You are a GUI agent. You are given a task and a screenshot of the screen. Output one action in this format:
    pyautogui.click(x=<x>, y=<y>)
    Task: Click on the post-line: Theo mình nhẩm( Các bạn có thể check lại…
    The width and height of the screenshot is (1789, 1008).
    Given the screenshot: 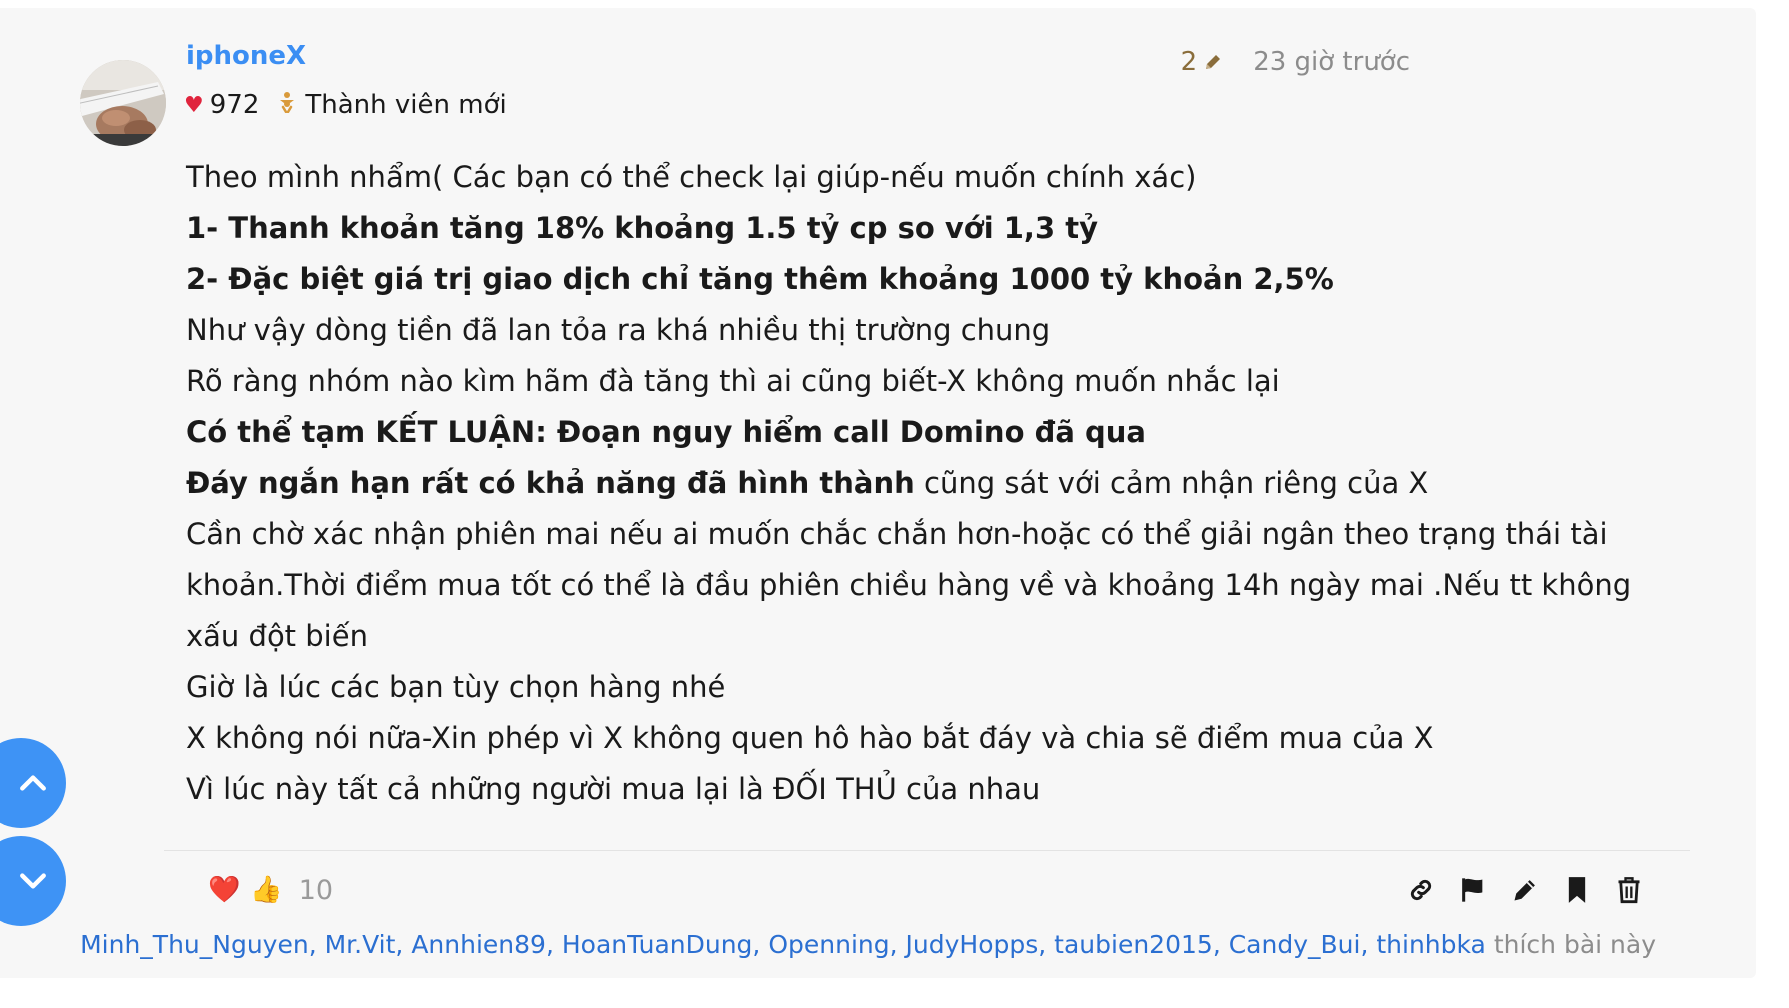 What is the action you would take?
    pyautogui.click(x=926, y=177)
    